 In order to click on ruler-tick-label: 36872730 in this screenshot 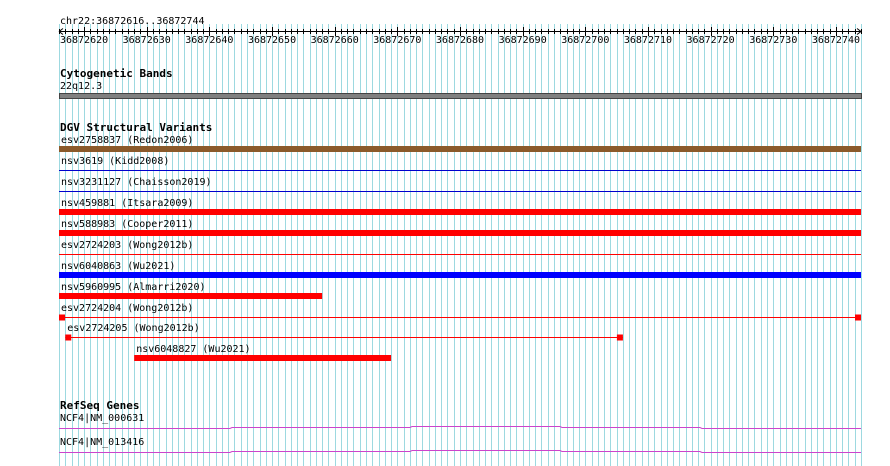, I will do `click(773, 40)`.